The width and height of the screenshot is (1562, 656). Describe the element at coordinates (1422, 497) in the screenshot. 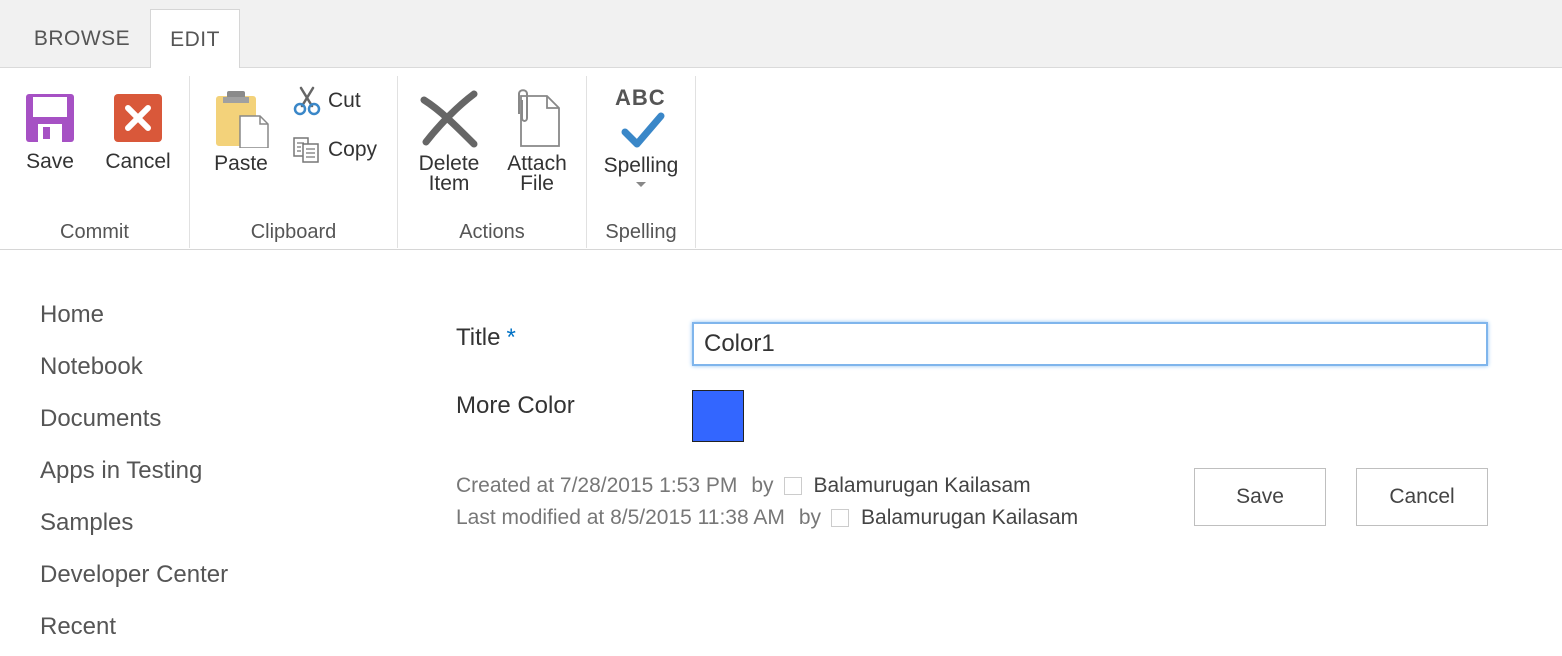

I see `form-cancel-button: Cancel` at that location.